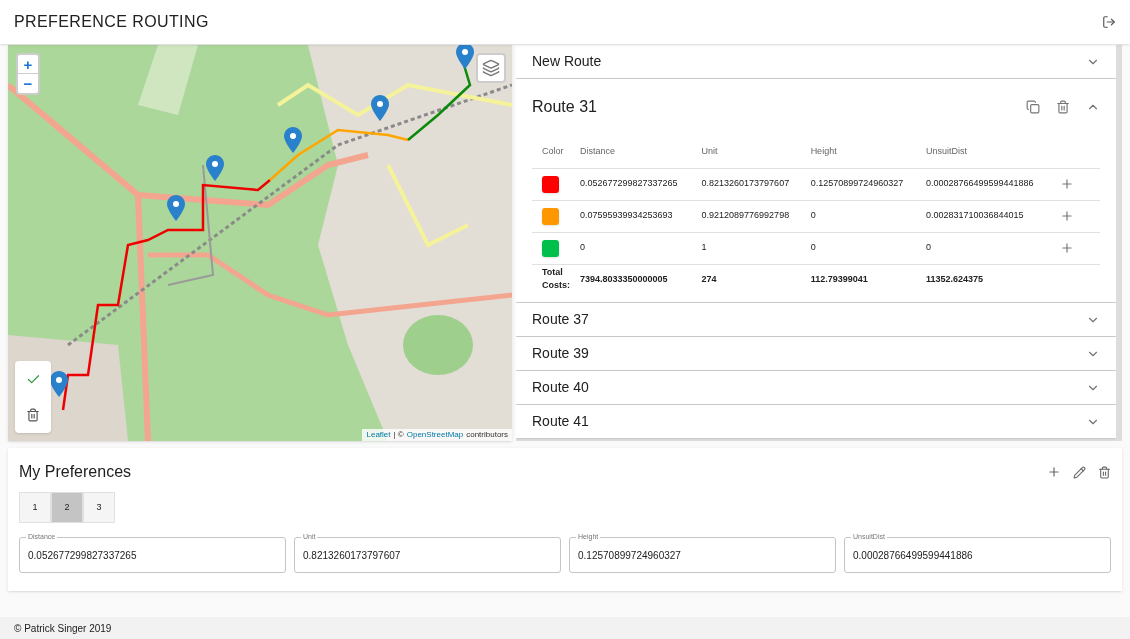 The width and height of the screenshot is (1130, 639). Describe the element at coordinates (626, 215) in the screenshot. I see `table-cell: 0.07595939934253693` at that location.